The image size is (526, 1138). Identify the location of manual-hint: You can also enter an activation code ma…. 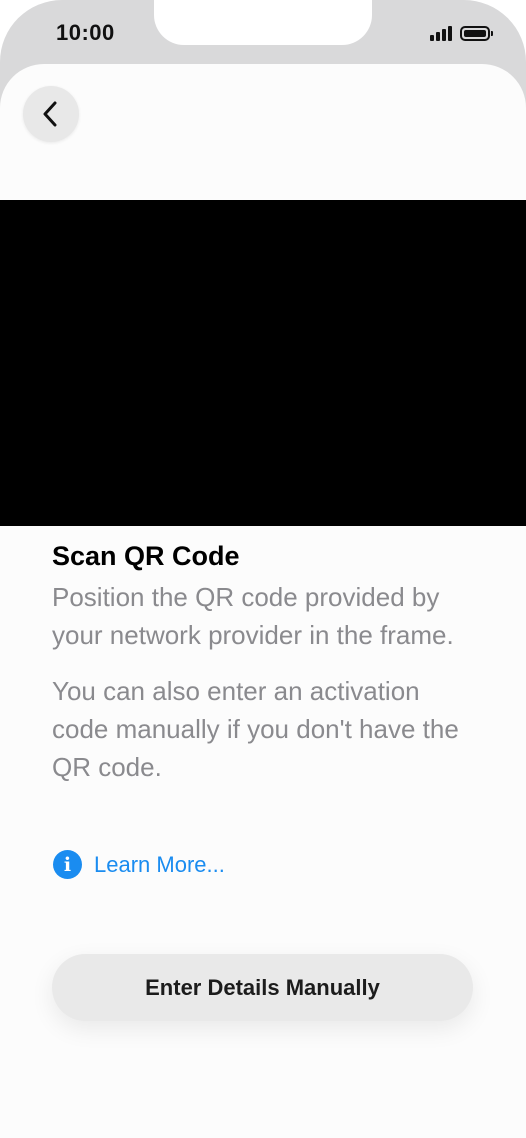
(255, 729).